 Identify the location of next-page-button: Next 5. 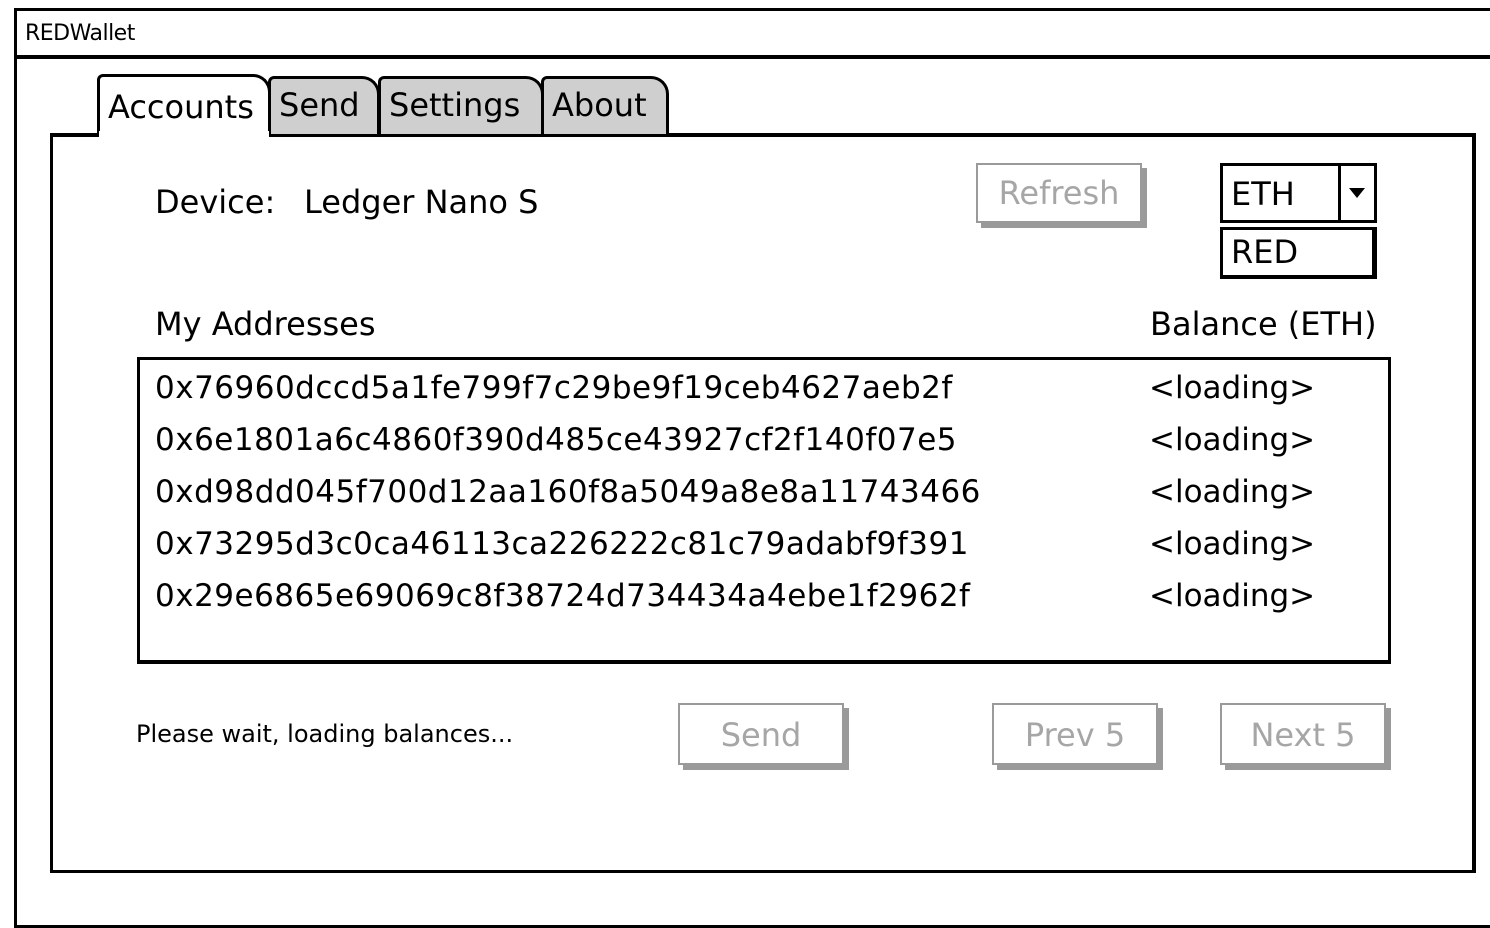
(1303, 734).